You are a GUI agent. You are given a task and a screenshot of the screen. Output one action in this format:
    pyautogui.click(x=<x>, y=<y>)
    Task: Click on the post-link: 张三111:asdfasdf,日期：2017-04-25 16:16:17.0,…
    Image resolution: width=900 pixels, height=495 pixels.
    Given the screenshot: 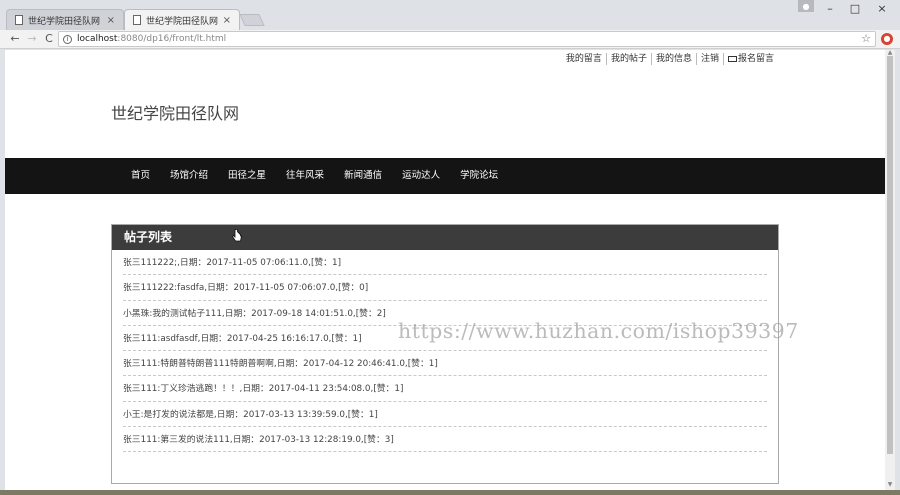 What is the action you would take?
    pyautogui.click(x=242, y=339)
    